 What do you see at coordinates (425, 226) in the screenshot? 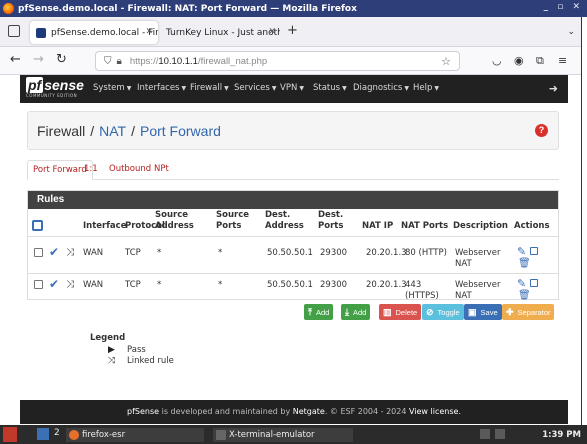
I see `col-nat-ports: NAT Ports` at bounding box center [425, 226].